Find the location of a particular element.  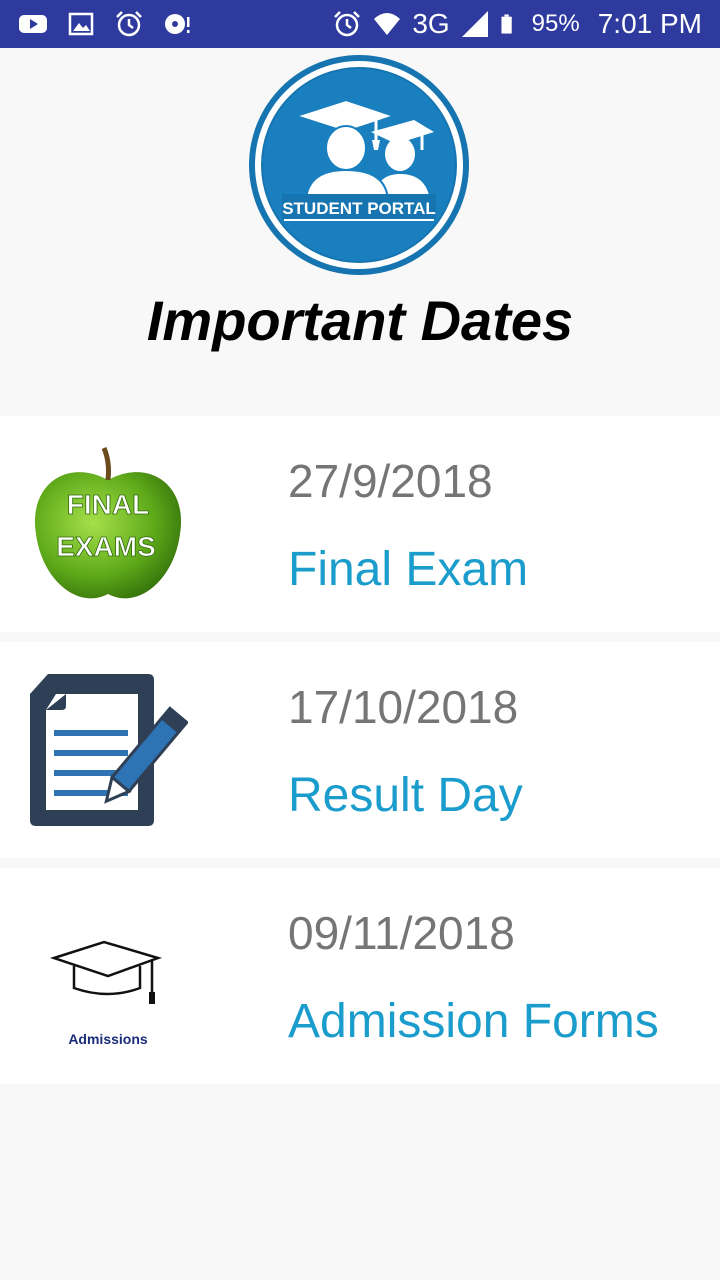

student-portal-logo: STUDENT PORTAL is located at coordinates (359, 165).